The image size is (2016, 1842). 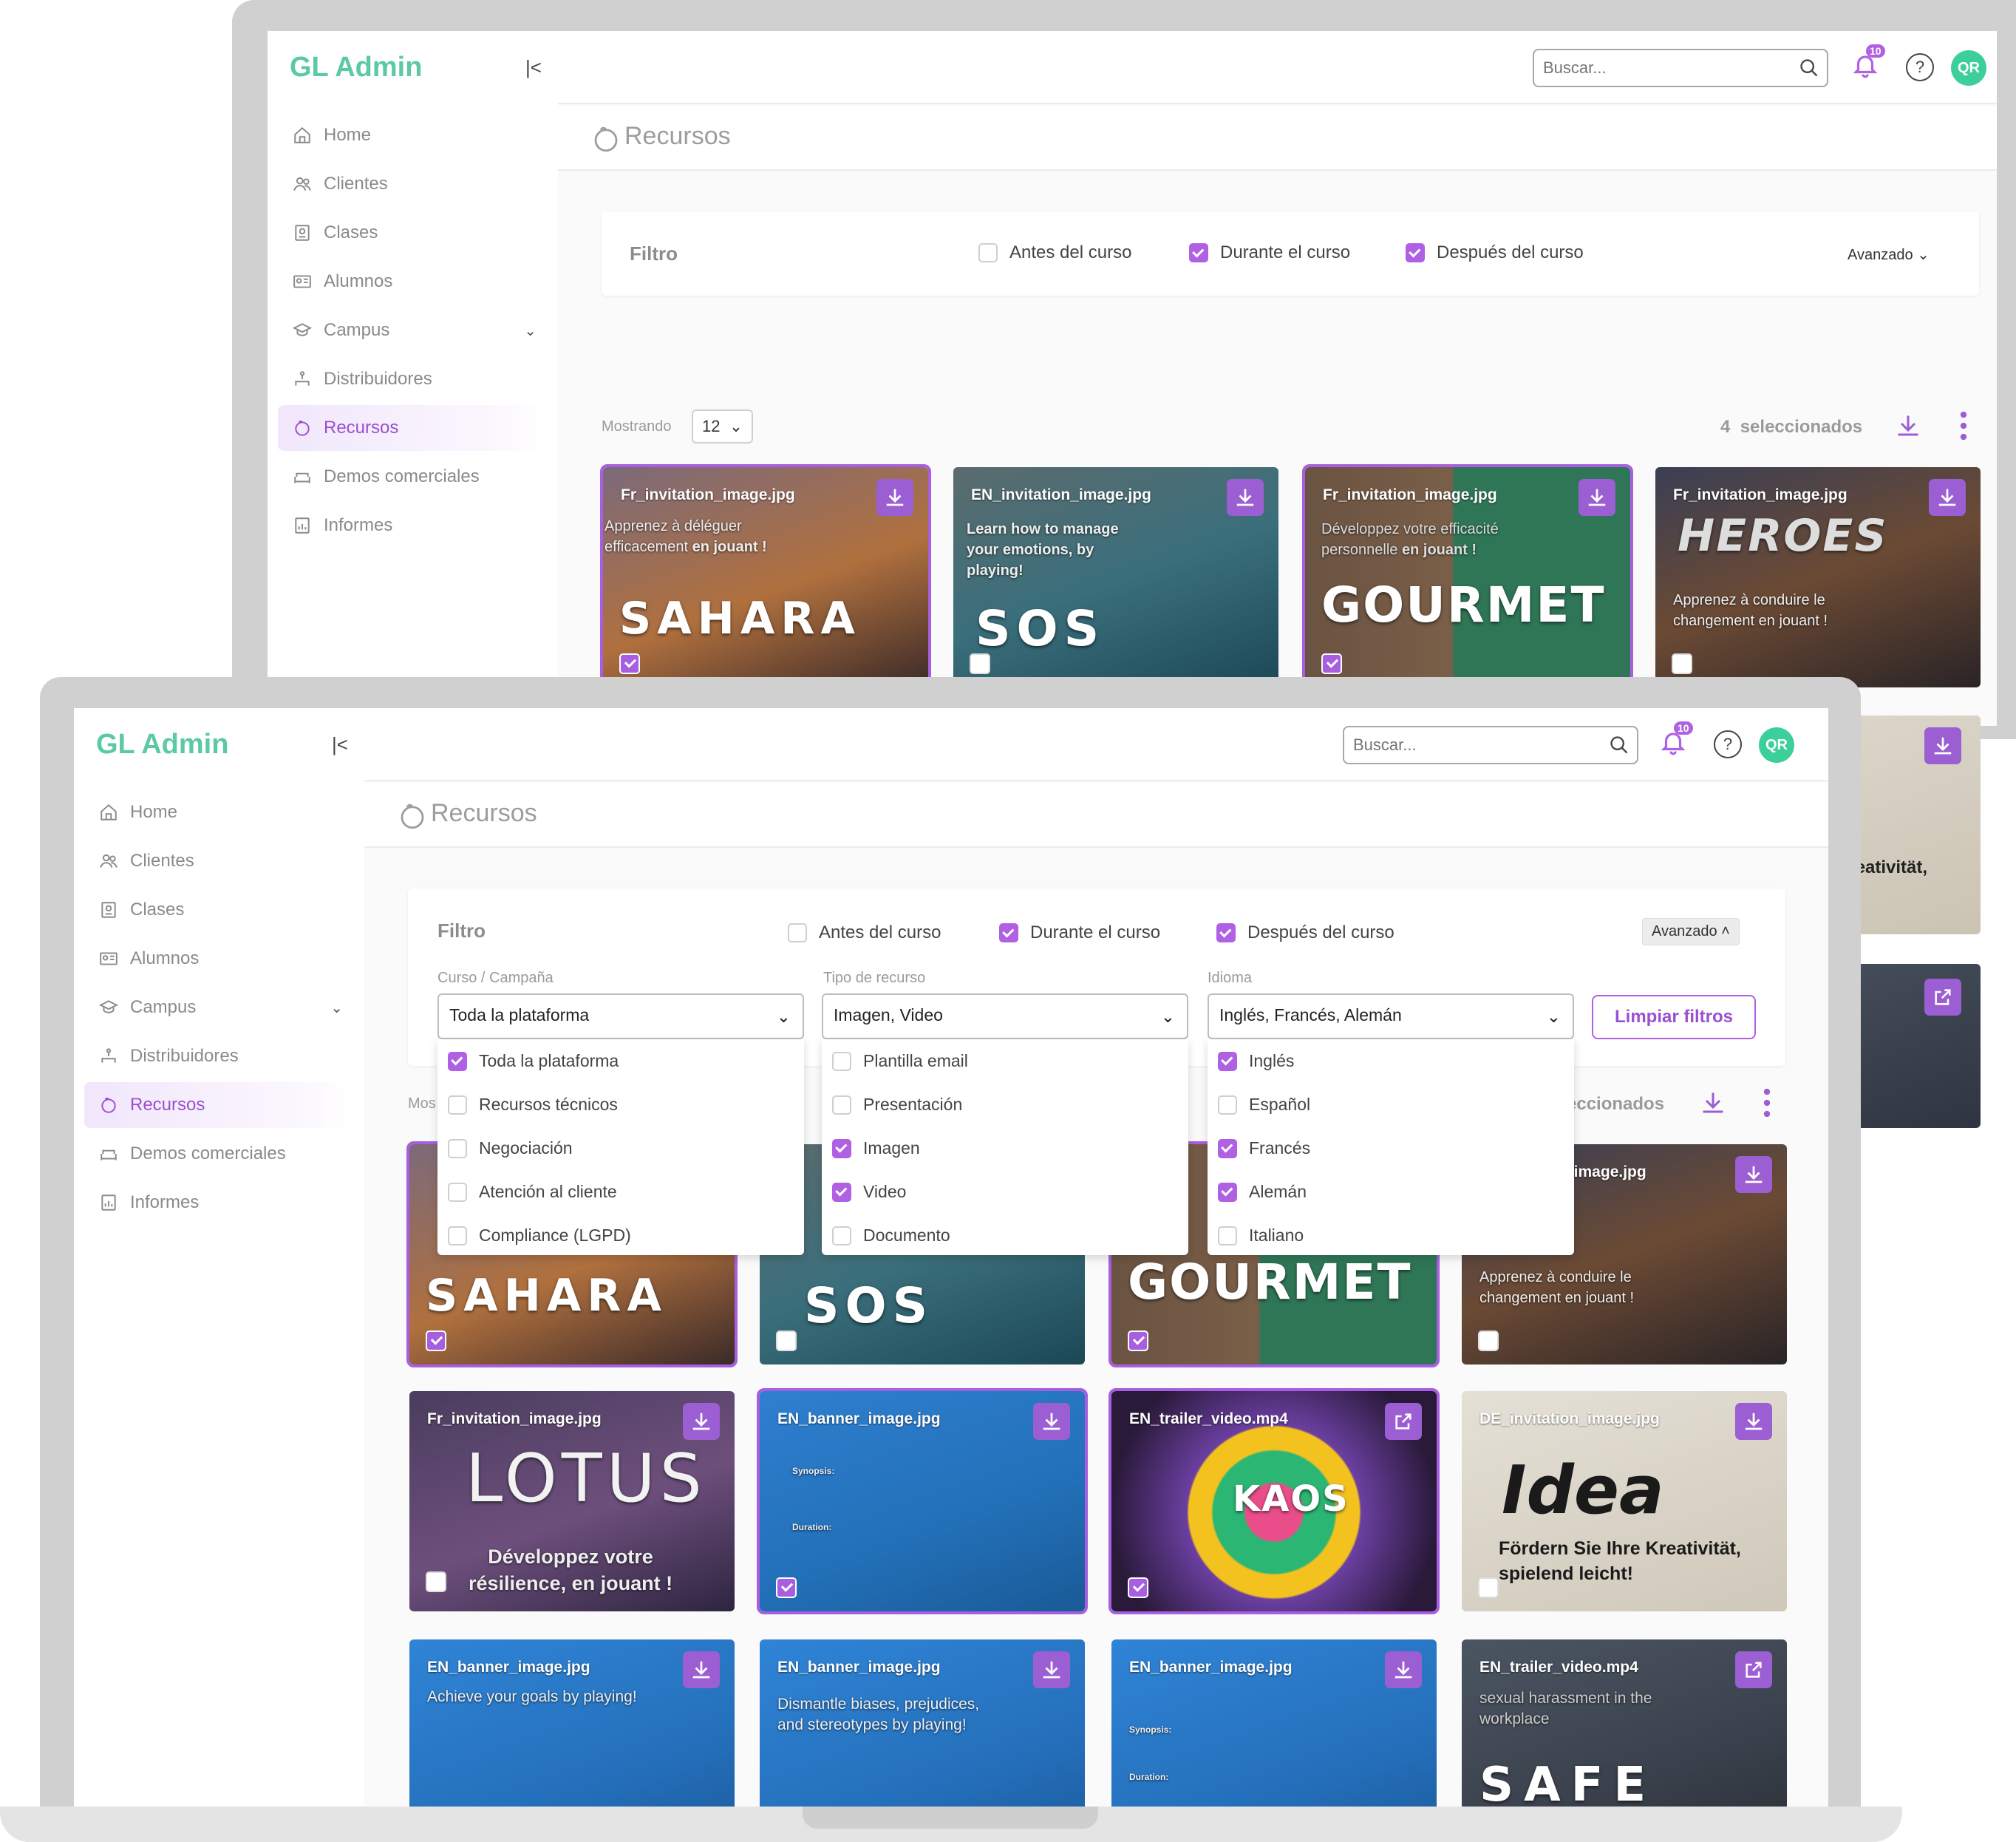 What do you see at coordinates (1256, 1061) in the screenshot?
I see `option-ingles: Inglés` at bounding box center [1256, 1061].